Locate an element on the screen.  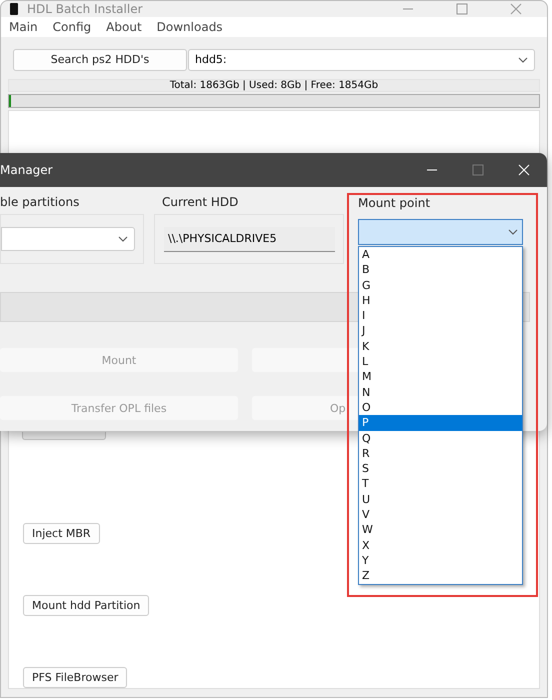
dropdown-option: X is located at coordinates (440, 545).